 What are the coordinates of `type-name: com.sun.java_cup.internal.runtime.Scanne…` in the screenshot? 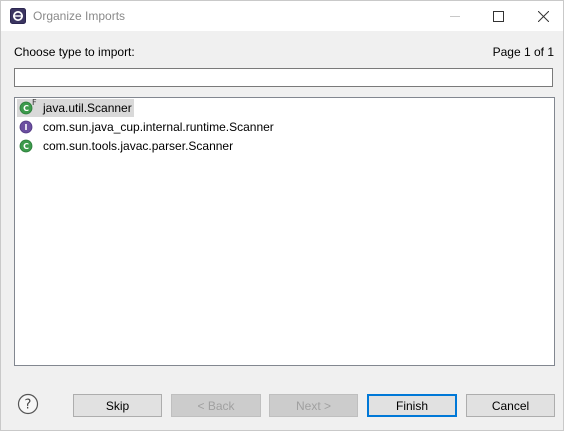 It's located at (158, 127).